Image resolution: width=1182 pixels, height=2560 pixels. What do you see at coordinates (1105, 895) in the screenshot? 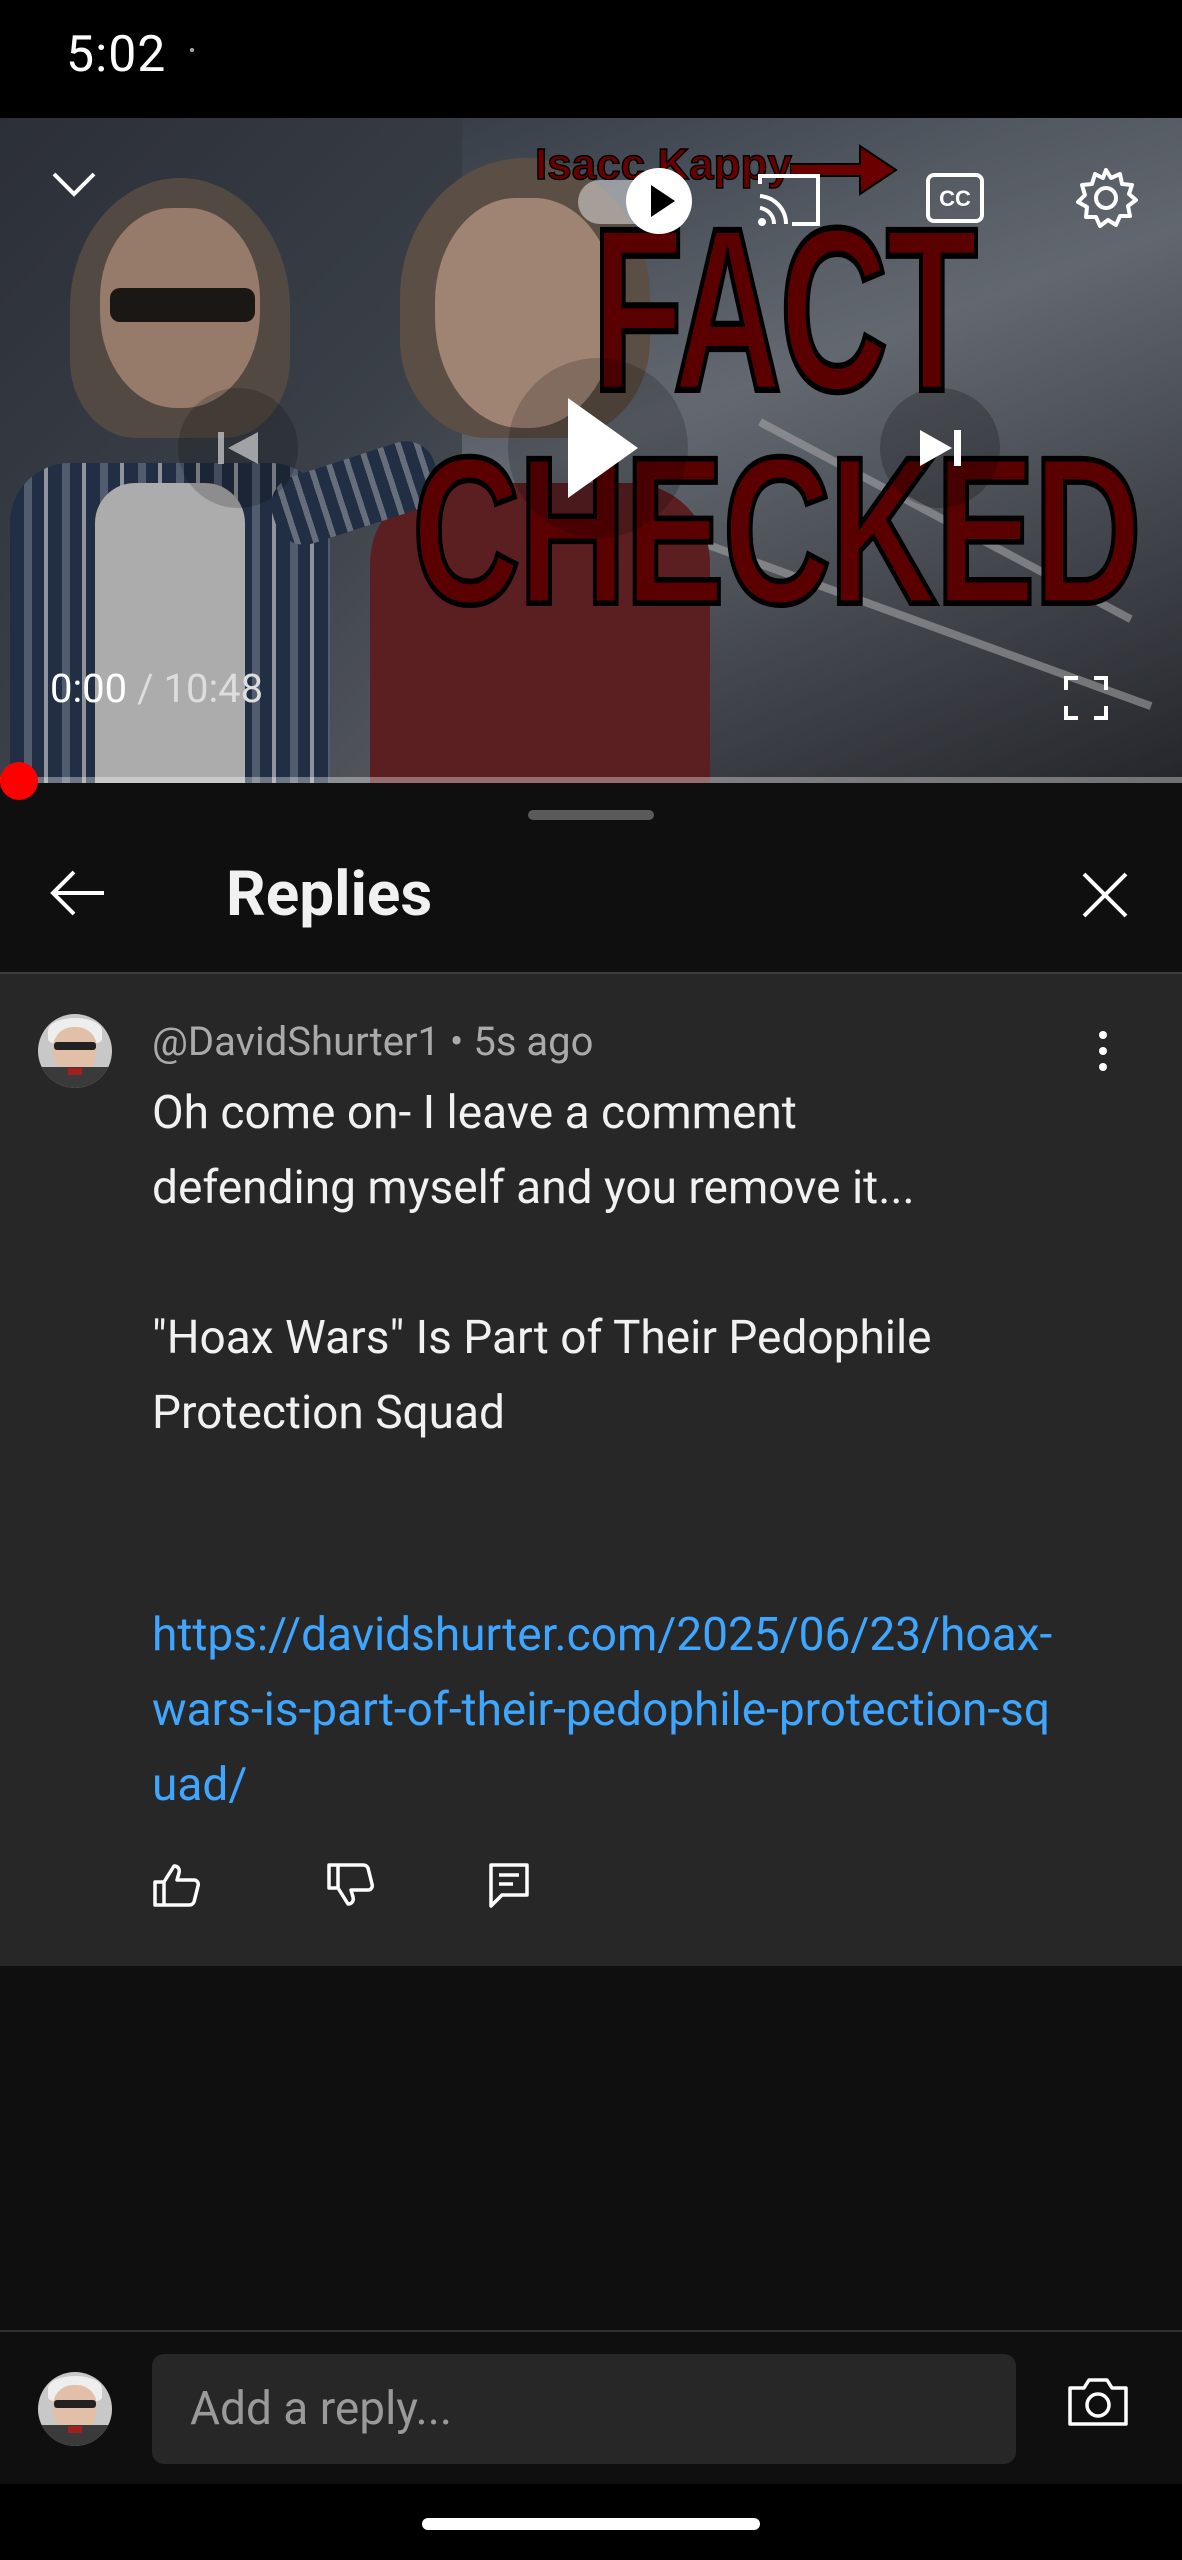
I see `close-icon` at bounding box center [1105, 895].